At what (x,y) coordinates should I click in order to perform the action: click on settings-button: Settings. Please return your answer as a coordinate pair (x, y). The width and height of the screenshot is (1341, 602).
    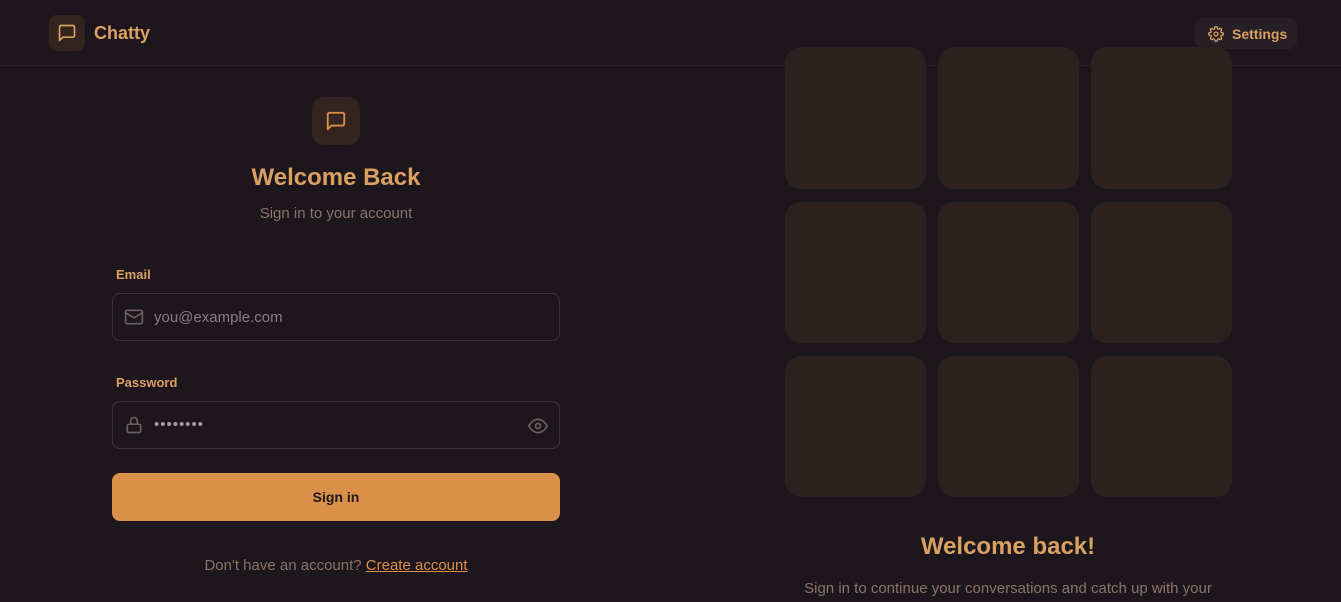
    Looking at the image, I should click on (1246, 33).